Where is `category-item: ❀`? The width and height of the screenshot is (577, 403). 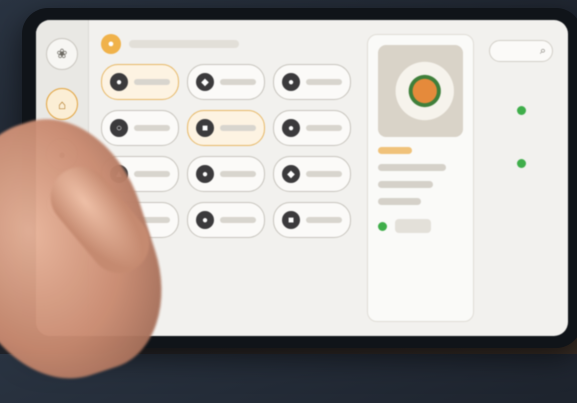
category-item: ❀ is located at coordinates (62, 54).